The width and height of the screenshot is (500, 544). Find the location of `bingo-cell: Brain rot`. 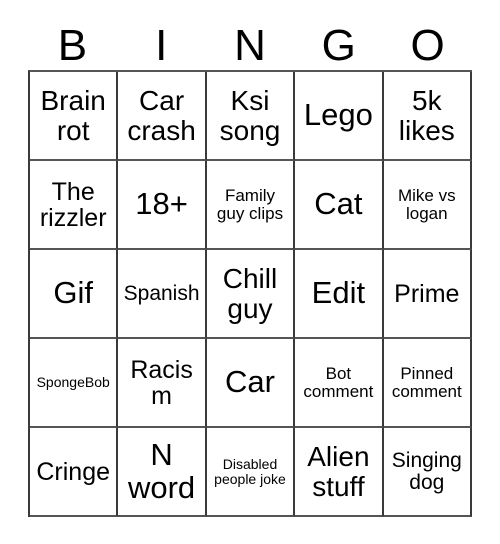

bingo-cell: Brain rot is located at coordinates (74, 116).